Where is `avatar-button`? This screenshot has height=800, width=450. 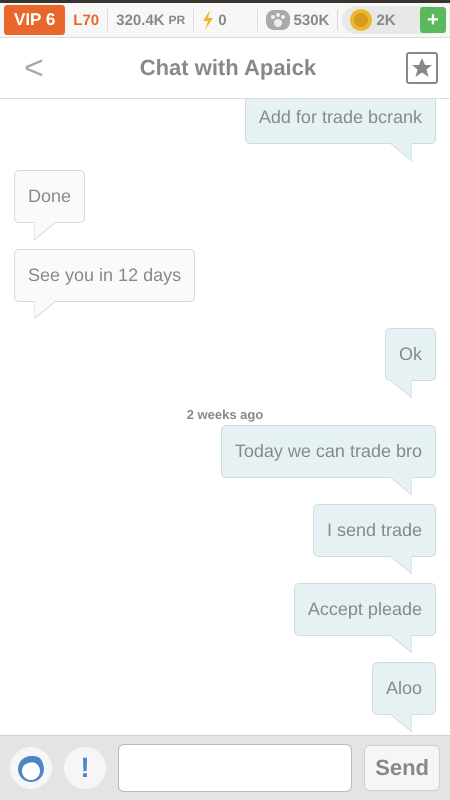 avatar-button is located at coordinates (31, 768).